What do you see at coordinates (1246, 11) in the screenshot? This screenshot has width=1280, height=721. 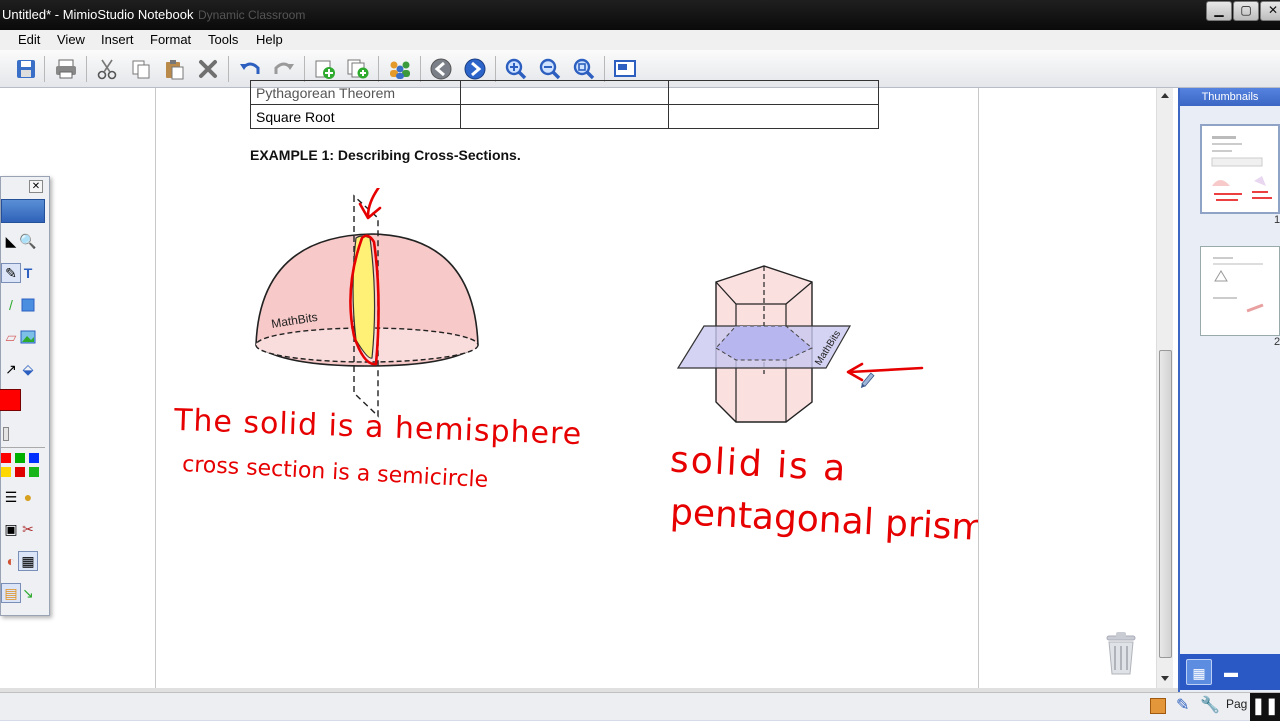 I see `maximize-button: ▢` at bounding box center [1246, 11].